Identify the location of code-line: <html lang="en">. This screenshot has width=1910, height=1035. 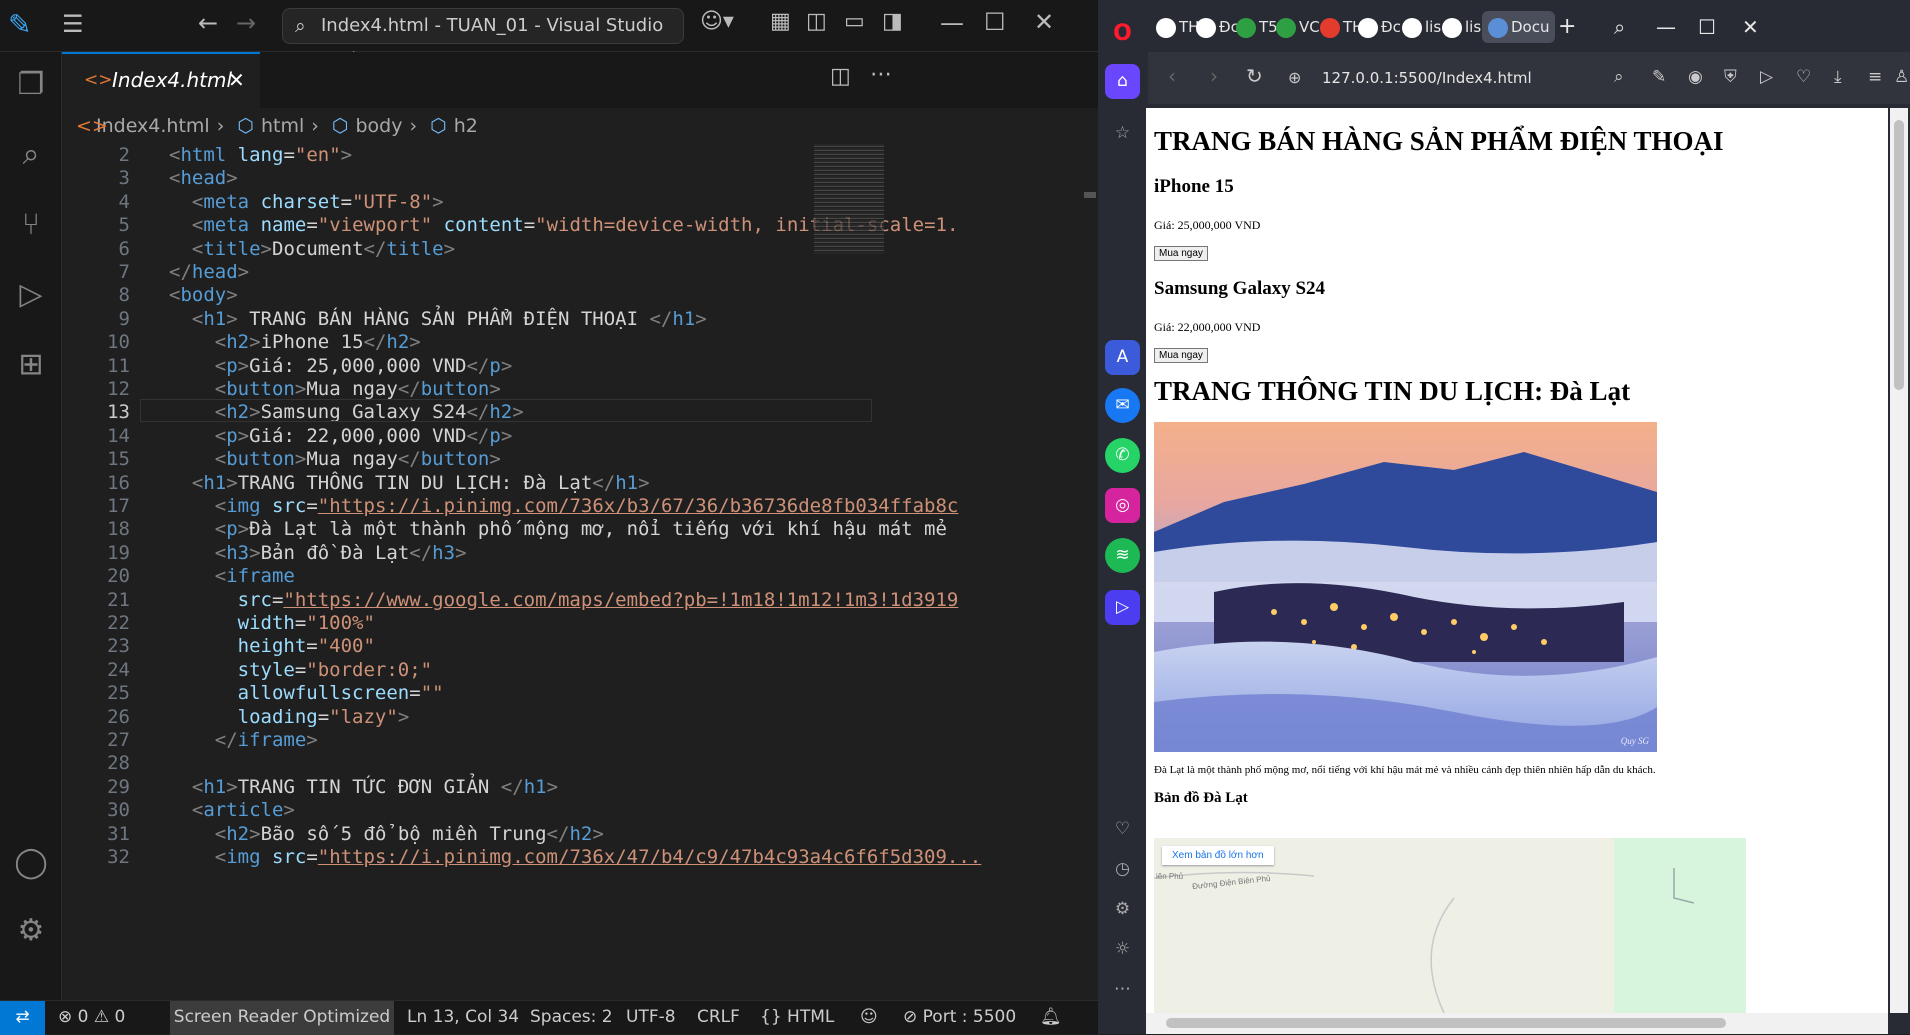
(260, 155).